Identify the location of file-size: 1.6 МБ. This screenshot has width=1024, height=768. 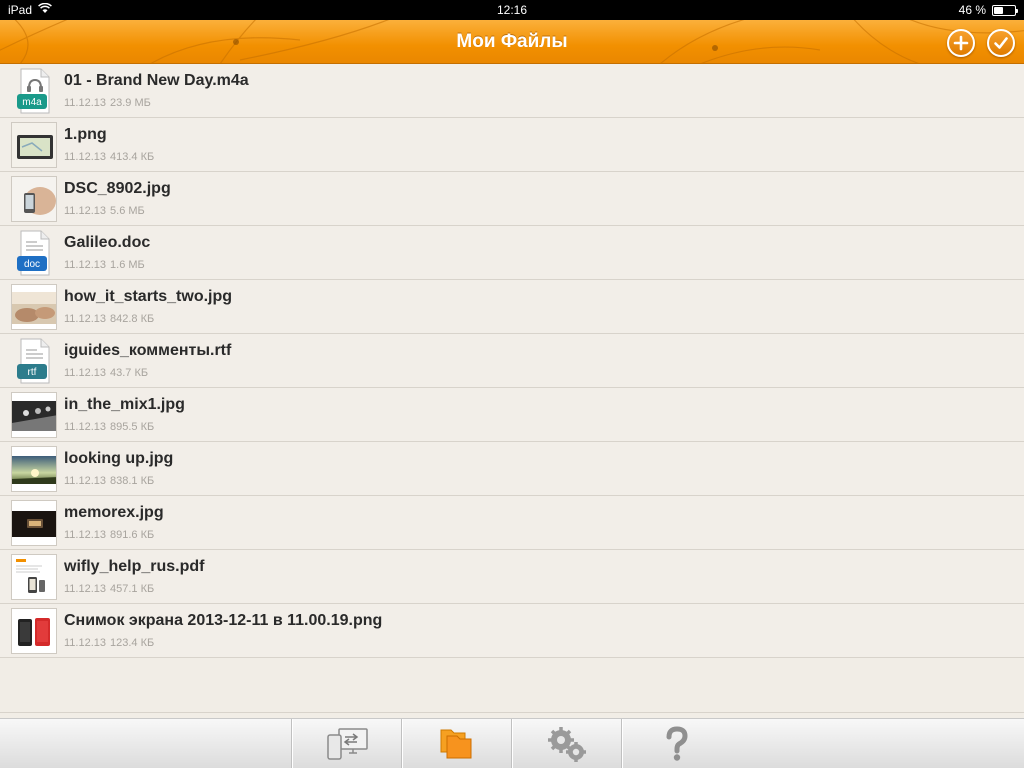
(127, 265).